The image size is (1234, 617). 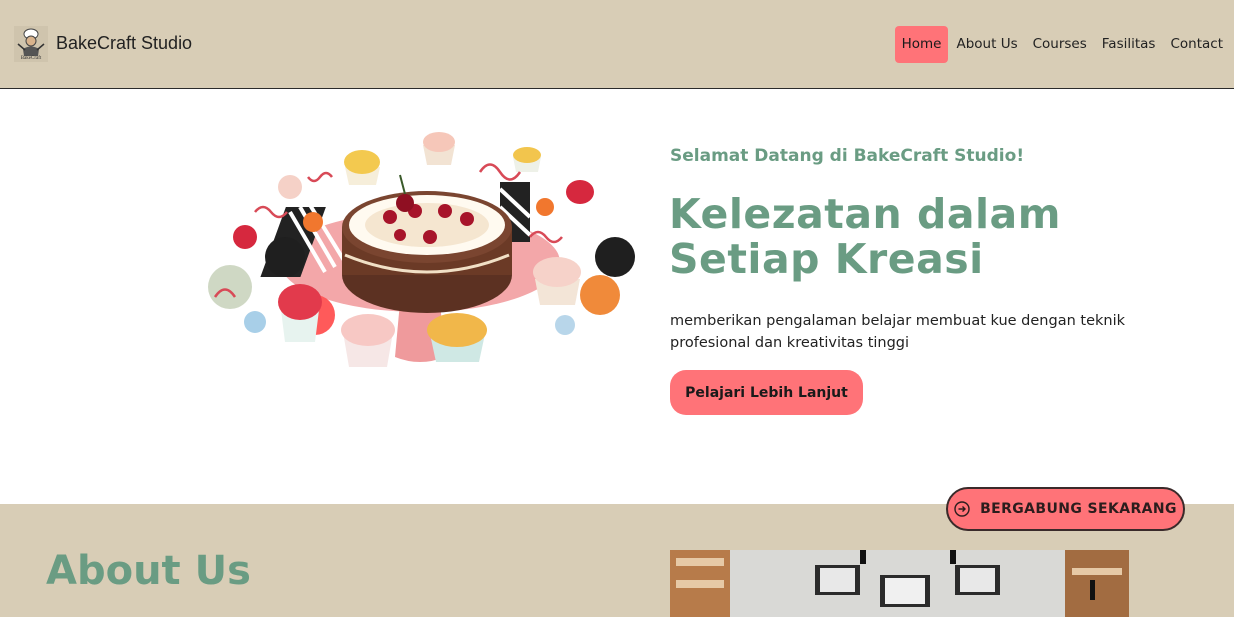 I want to click on join-now-button: BERGABUNG SEKARANG, so click(x=1065, y=509).